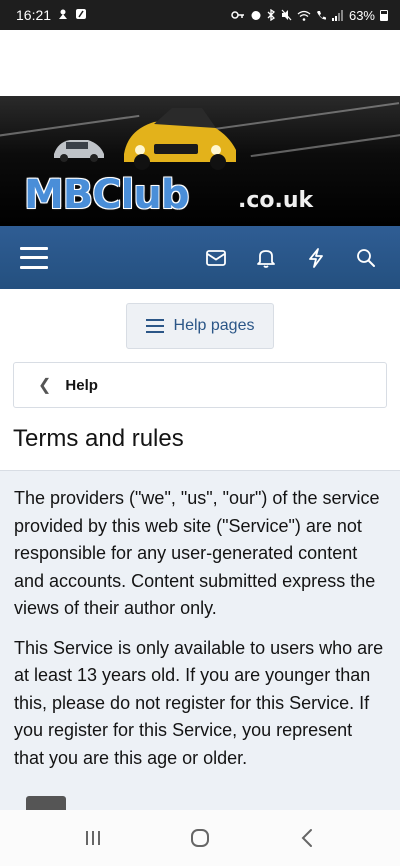 This screenshot has height=866, width=400. I want to click on site-logo-suffix: .co.uk, so click(276, 200).